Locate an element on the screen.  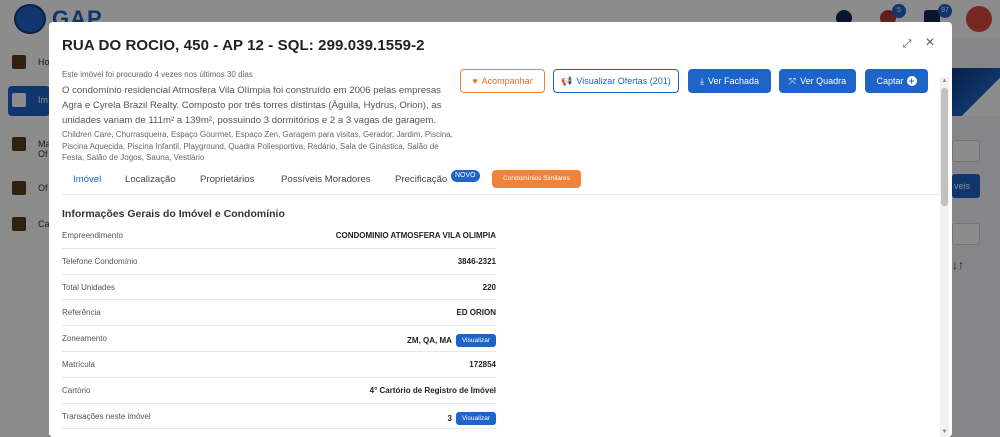
scroll-thumb is located at coordinates (944, 147).